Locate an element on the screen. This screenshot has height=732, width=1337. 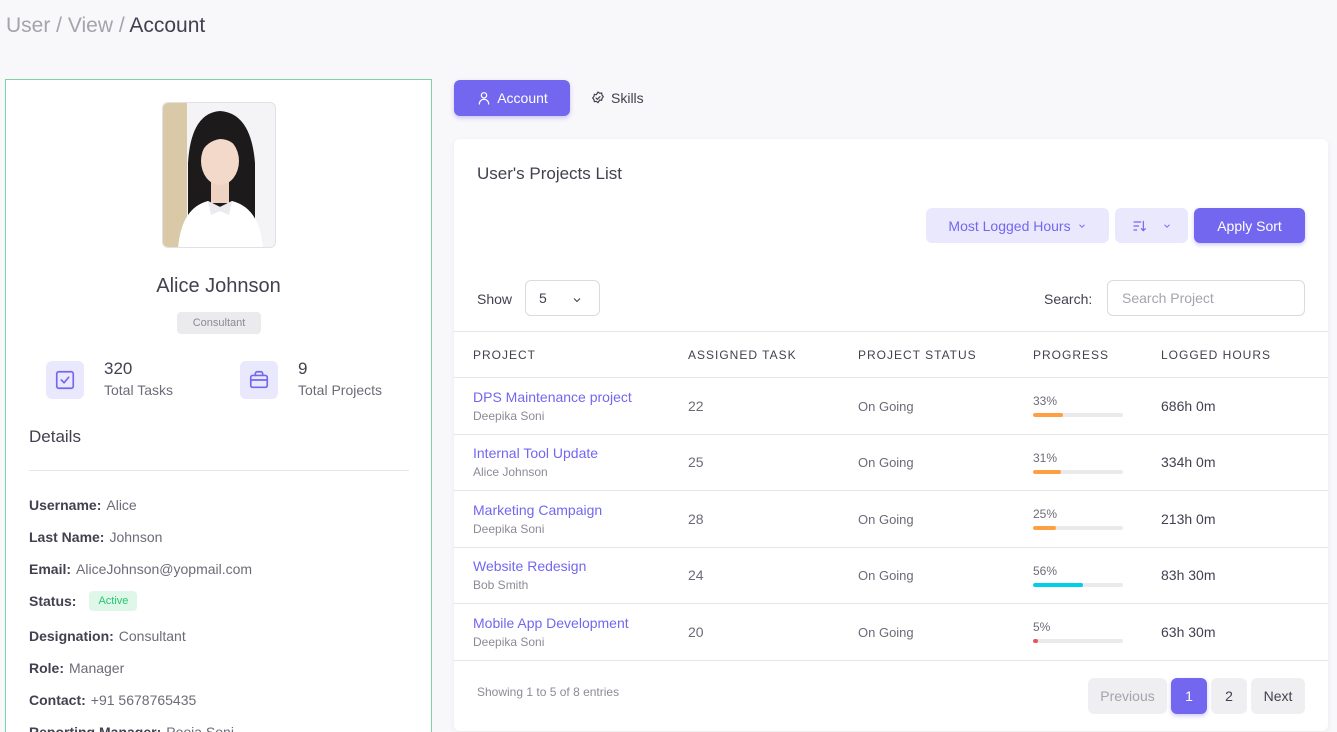
project-name-link: Internal Tool Update is located at coordinates (580, 453).